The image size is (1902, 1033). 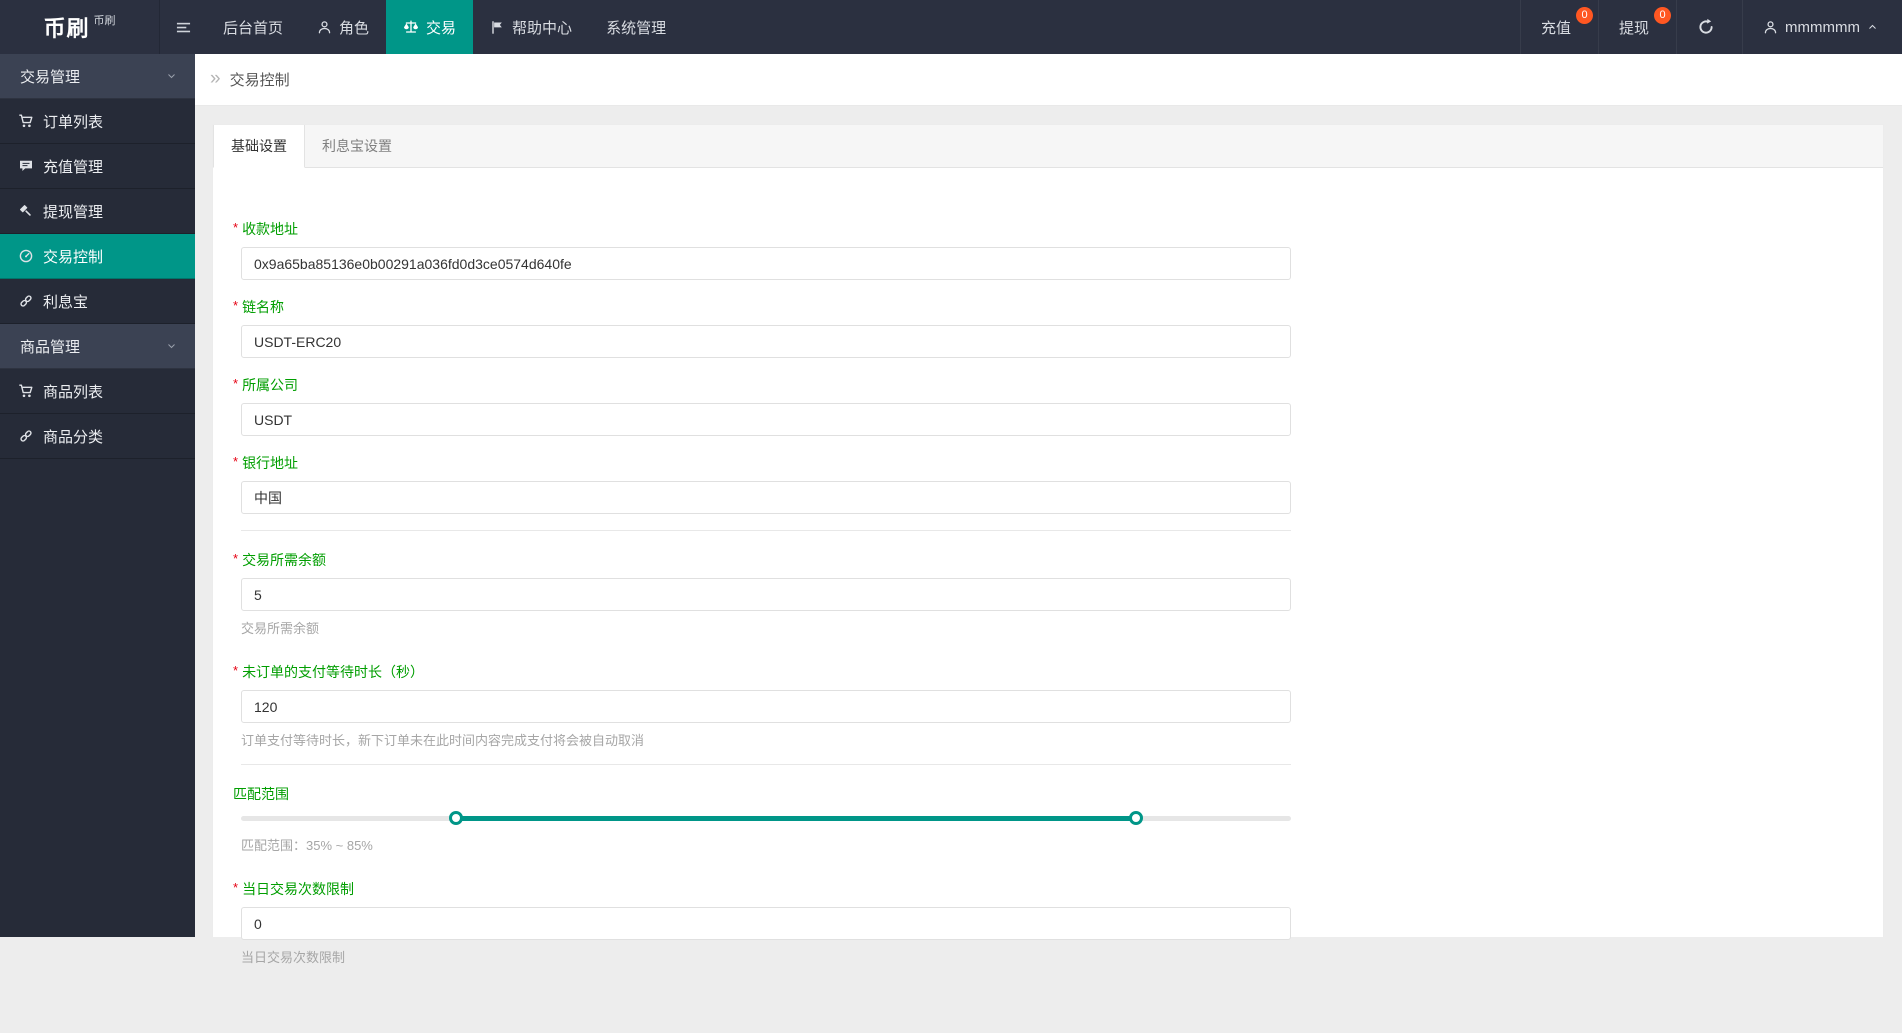 I want to click on sidebar-item-label: 商品分类, so click(x=73, y=437).